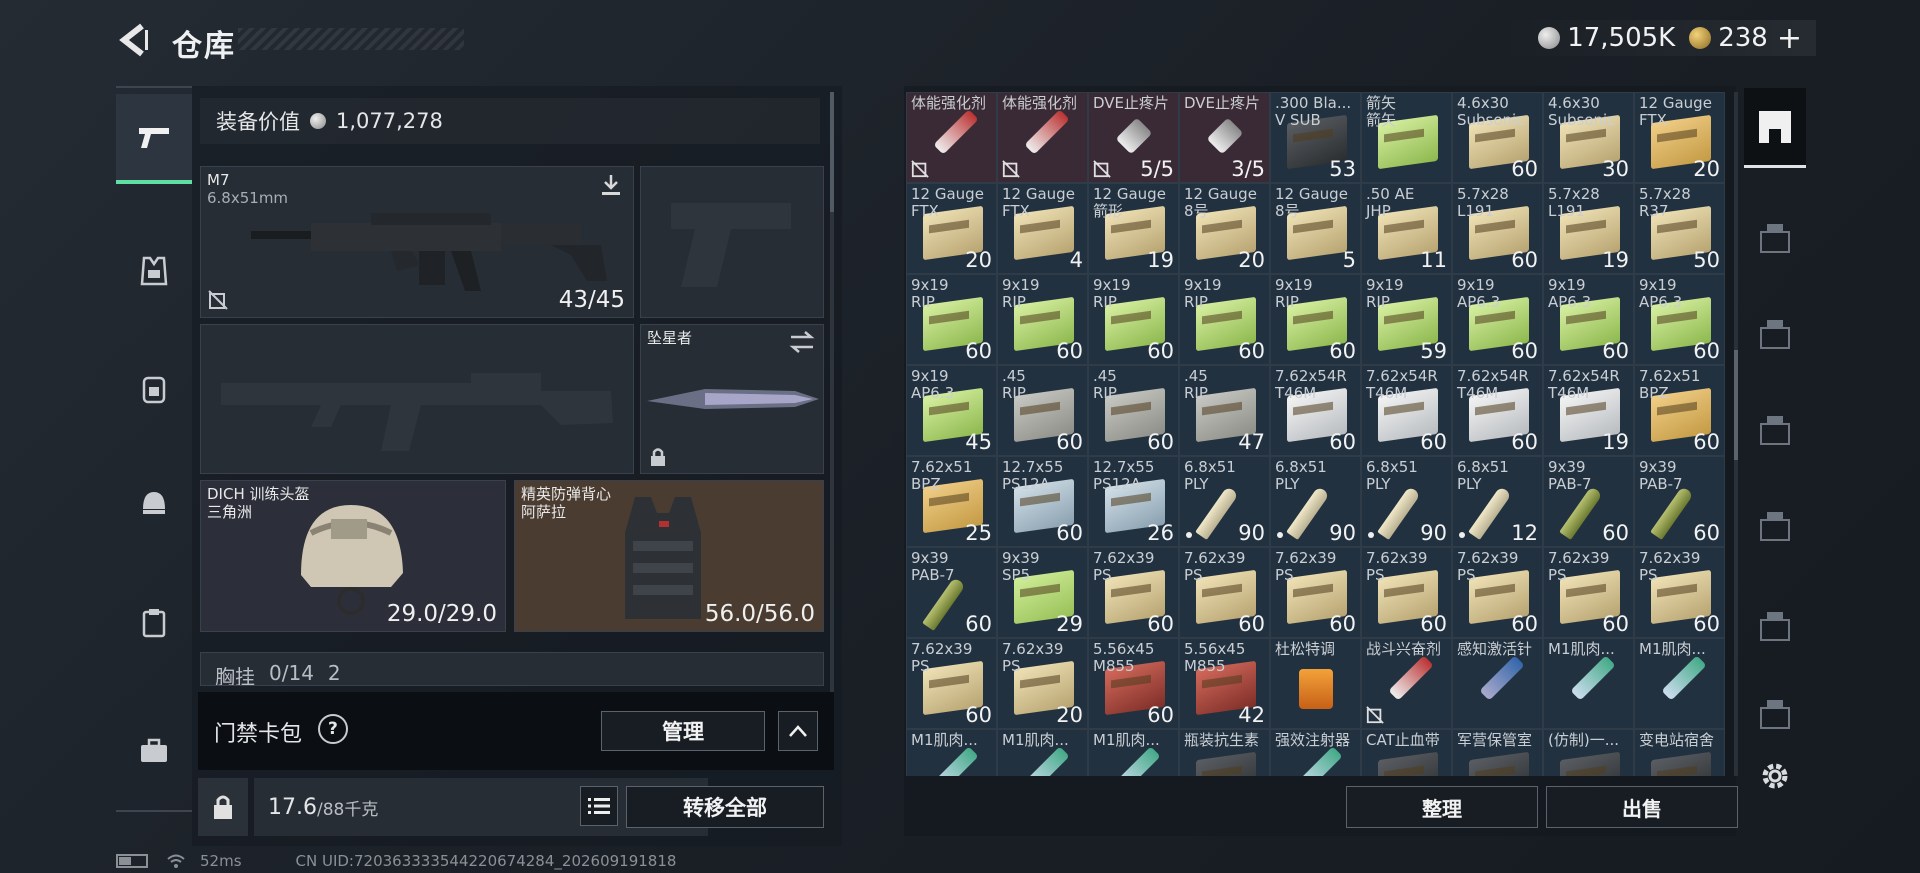 This screenshot has height=873, width=1920. Describe the element at coordinates (951, 501) in the screenshot. I see `stash-item: 7.62x51 BPZ 25` at that location.